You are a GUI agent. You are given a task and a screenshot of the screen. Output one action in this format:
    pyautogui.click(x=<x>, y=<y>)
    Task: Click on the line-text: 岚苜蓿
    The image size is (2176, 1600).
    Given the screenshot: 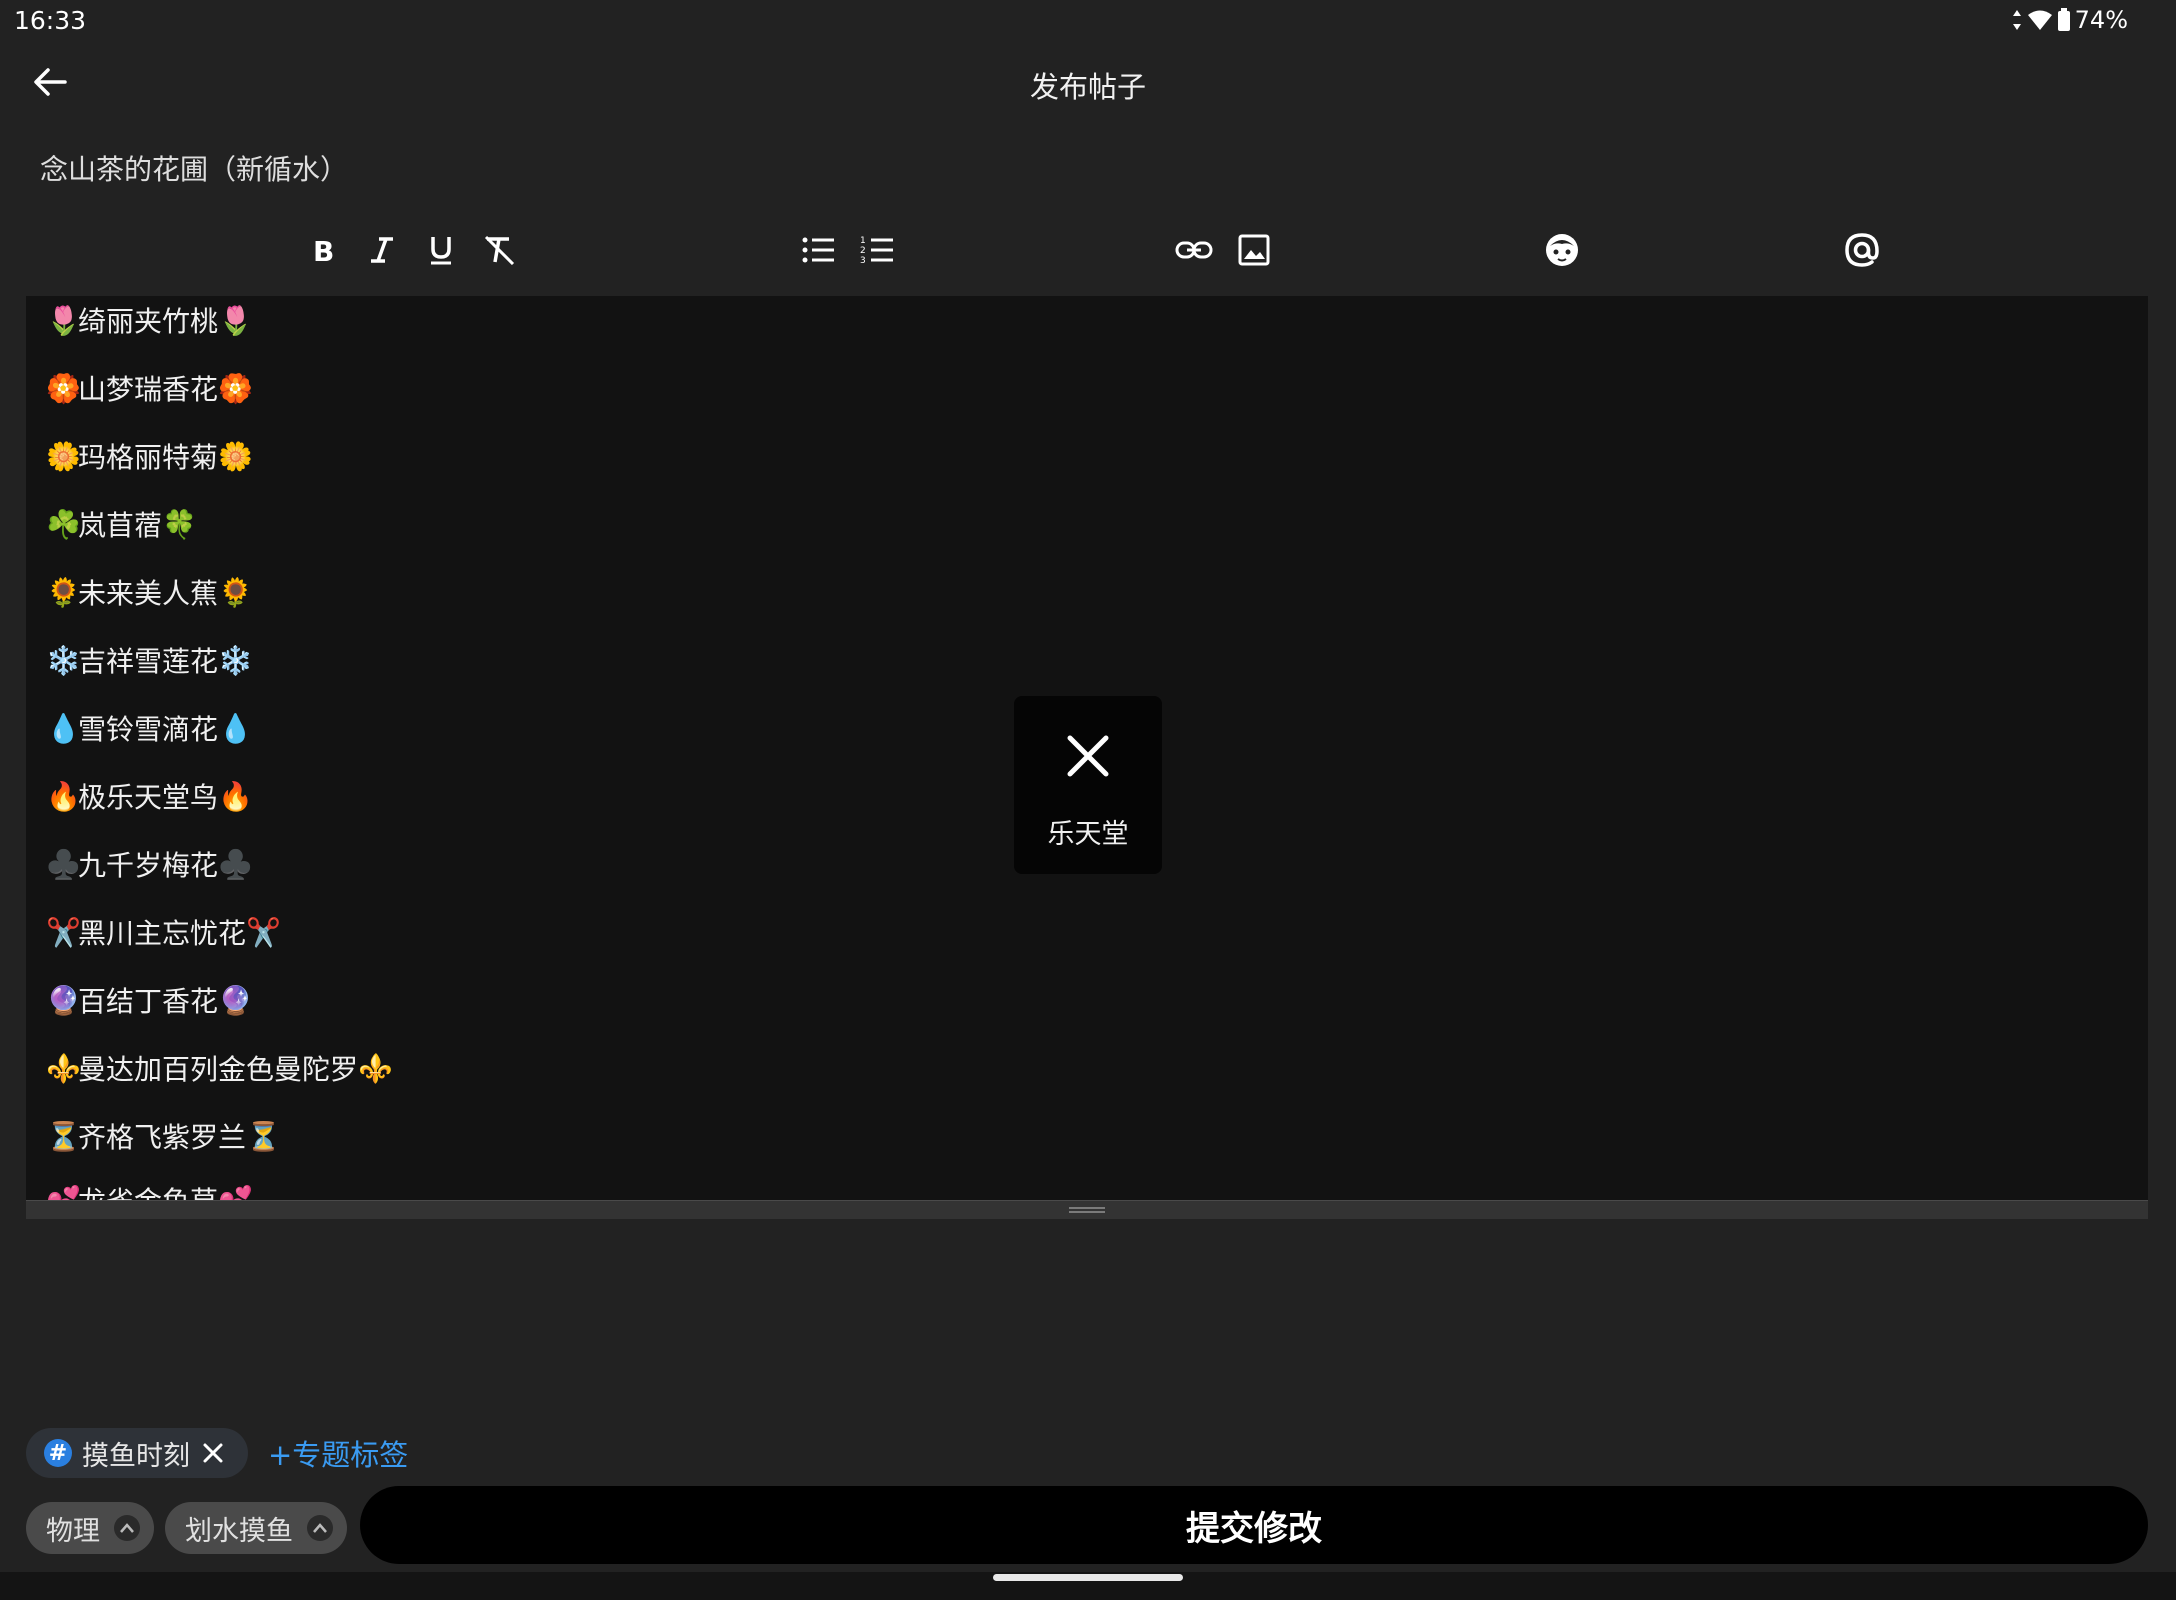 What is the action you would take?
    pyautogui.click(x=120, y=525)
    